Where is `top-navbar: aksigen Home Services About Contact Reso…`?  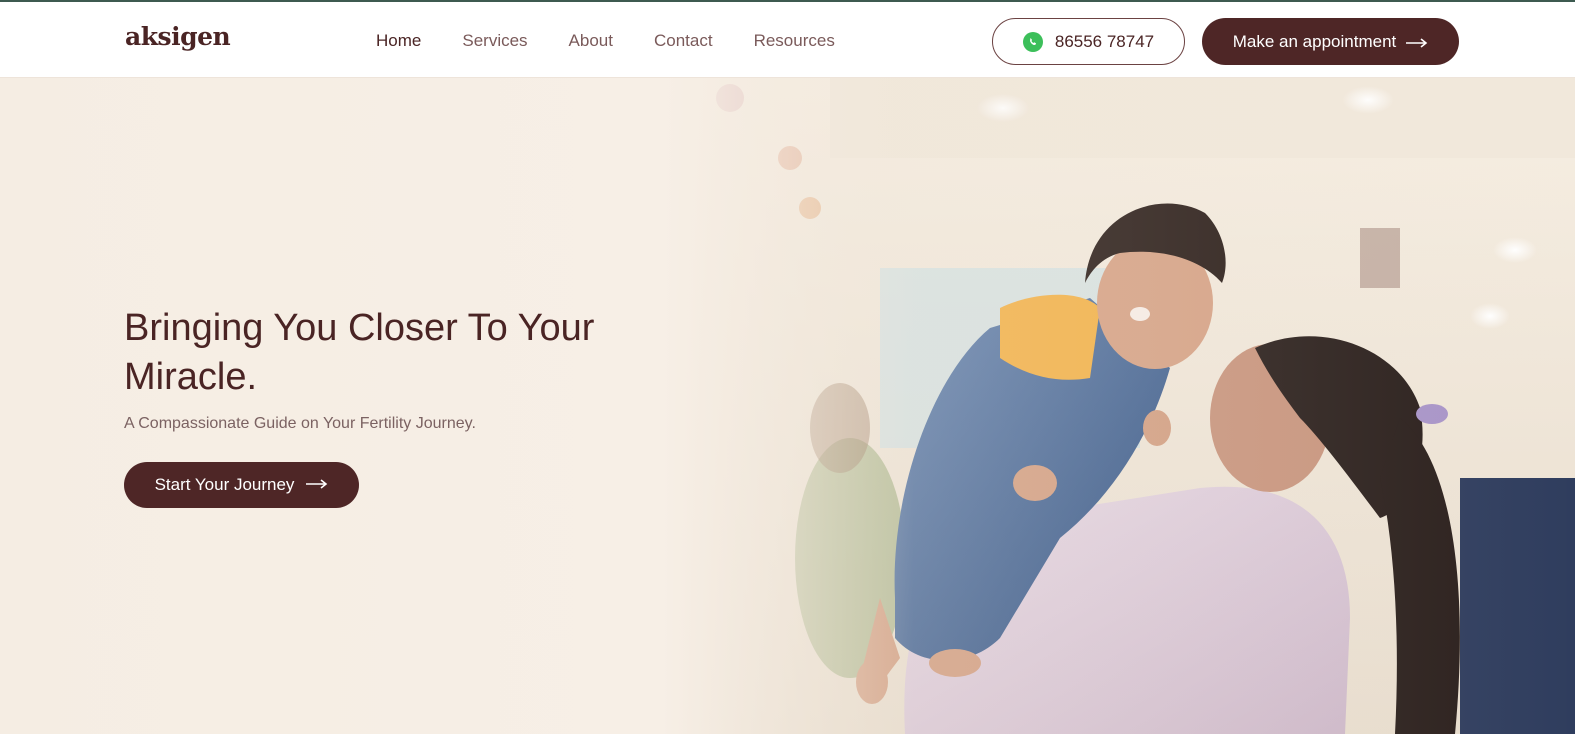 top-navbar: aksigen Home Services About Contact Reso… is located at coordinates (787, 39).